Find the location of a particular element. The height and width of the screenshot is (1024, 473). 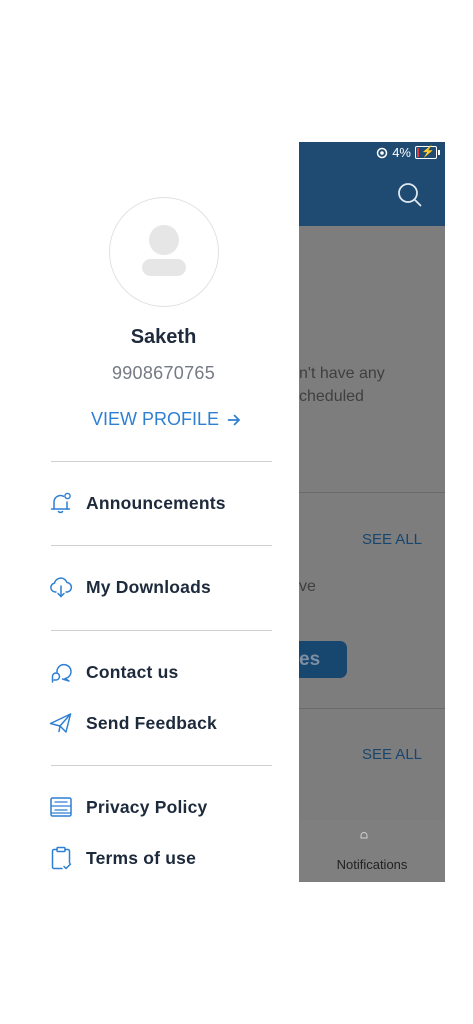

menu-label-contact: Contact us is located at coordinates (132, 671).